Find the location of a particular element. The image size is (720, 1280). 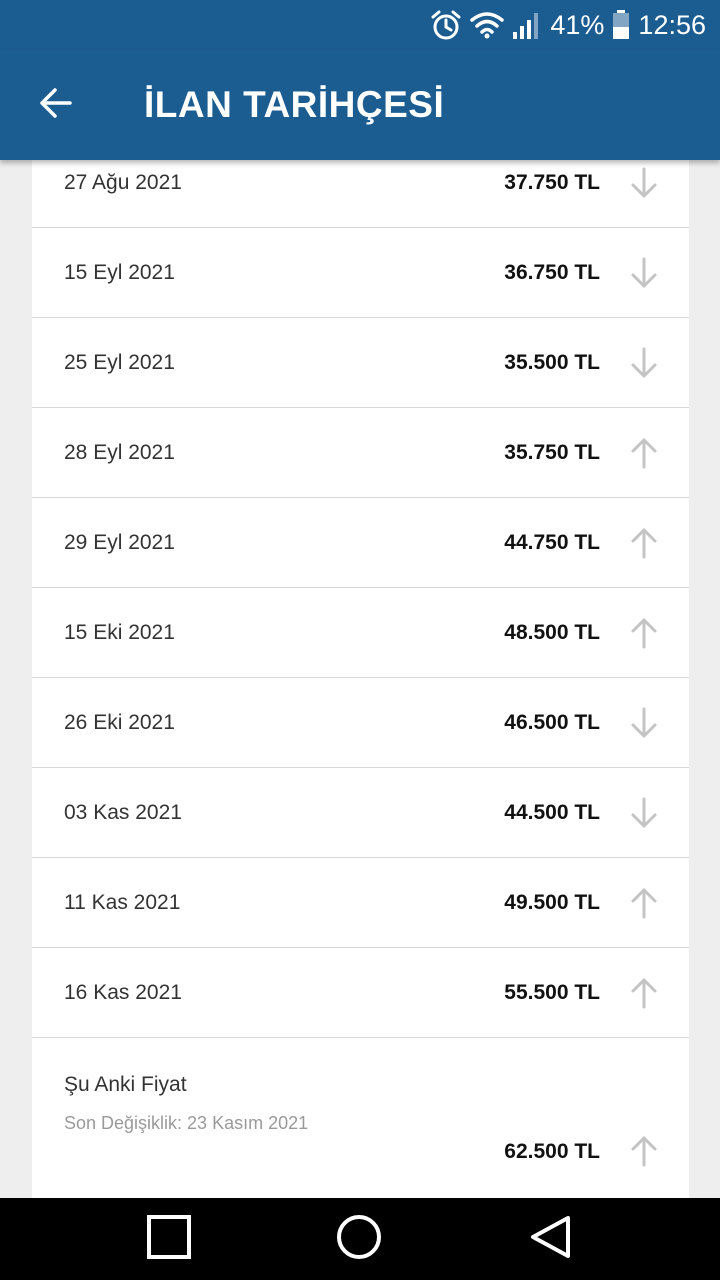

circle-icon is located at coordinates (359, 1239).